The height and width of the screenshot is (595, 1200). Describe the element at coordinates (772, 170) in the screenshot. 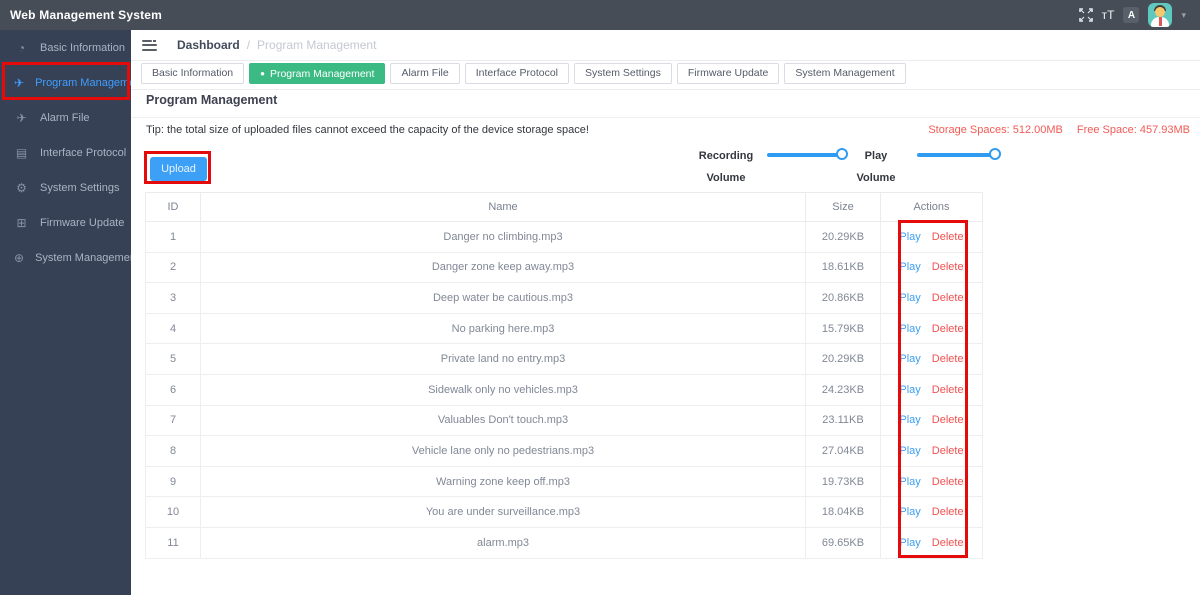

I see `recording-volume-slider-group: Recording Volume` at that location.